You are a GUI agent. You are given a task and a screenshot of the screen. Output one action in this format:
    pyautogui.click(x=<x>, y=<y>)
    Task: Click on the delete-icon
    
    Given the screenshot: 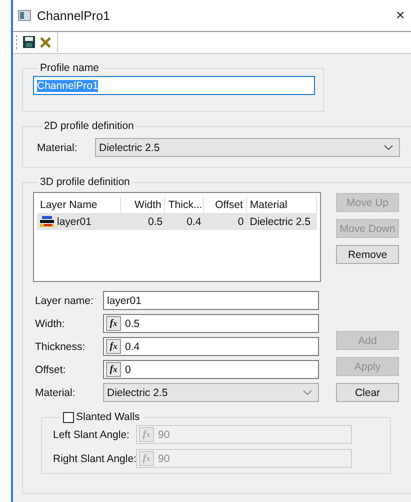 What is the action you would take?
    pyautogui.click(x=45, y=42)
    